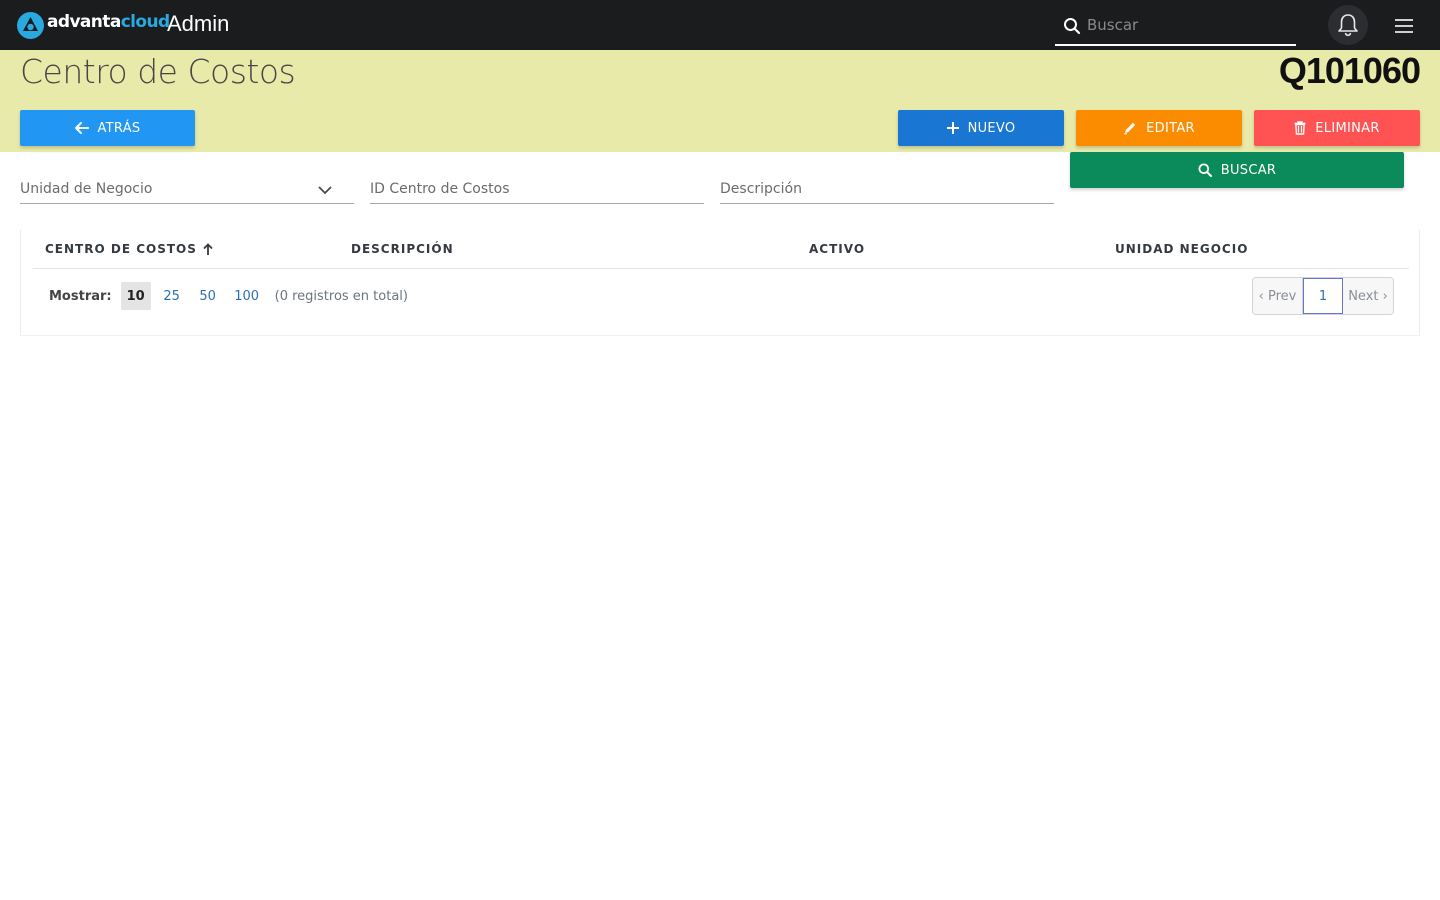 The image size is (1440, 900). Describe the element at coordinates (341, 296) in the screenshot. I see `total-records: (0 registros en total)` at that location.